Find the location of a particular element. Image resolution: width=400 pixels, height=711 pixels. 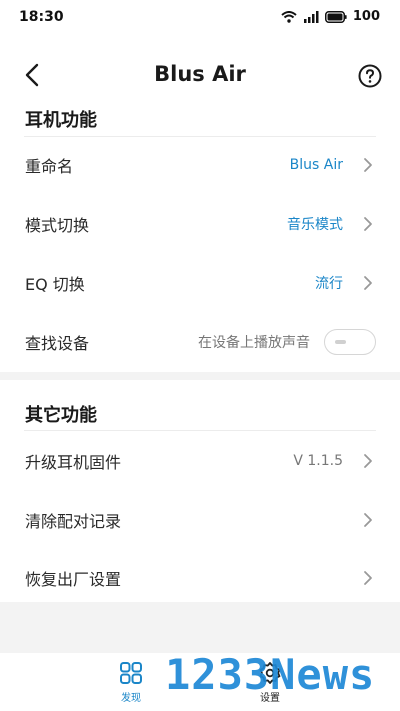

section-title: 耳机功能 is located at coordinates (61, 120).